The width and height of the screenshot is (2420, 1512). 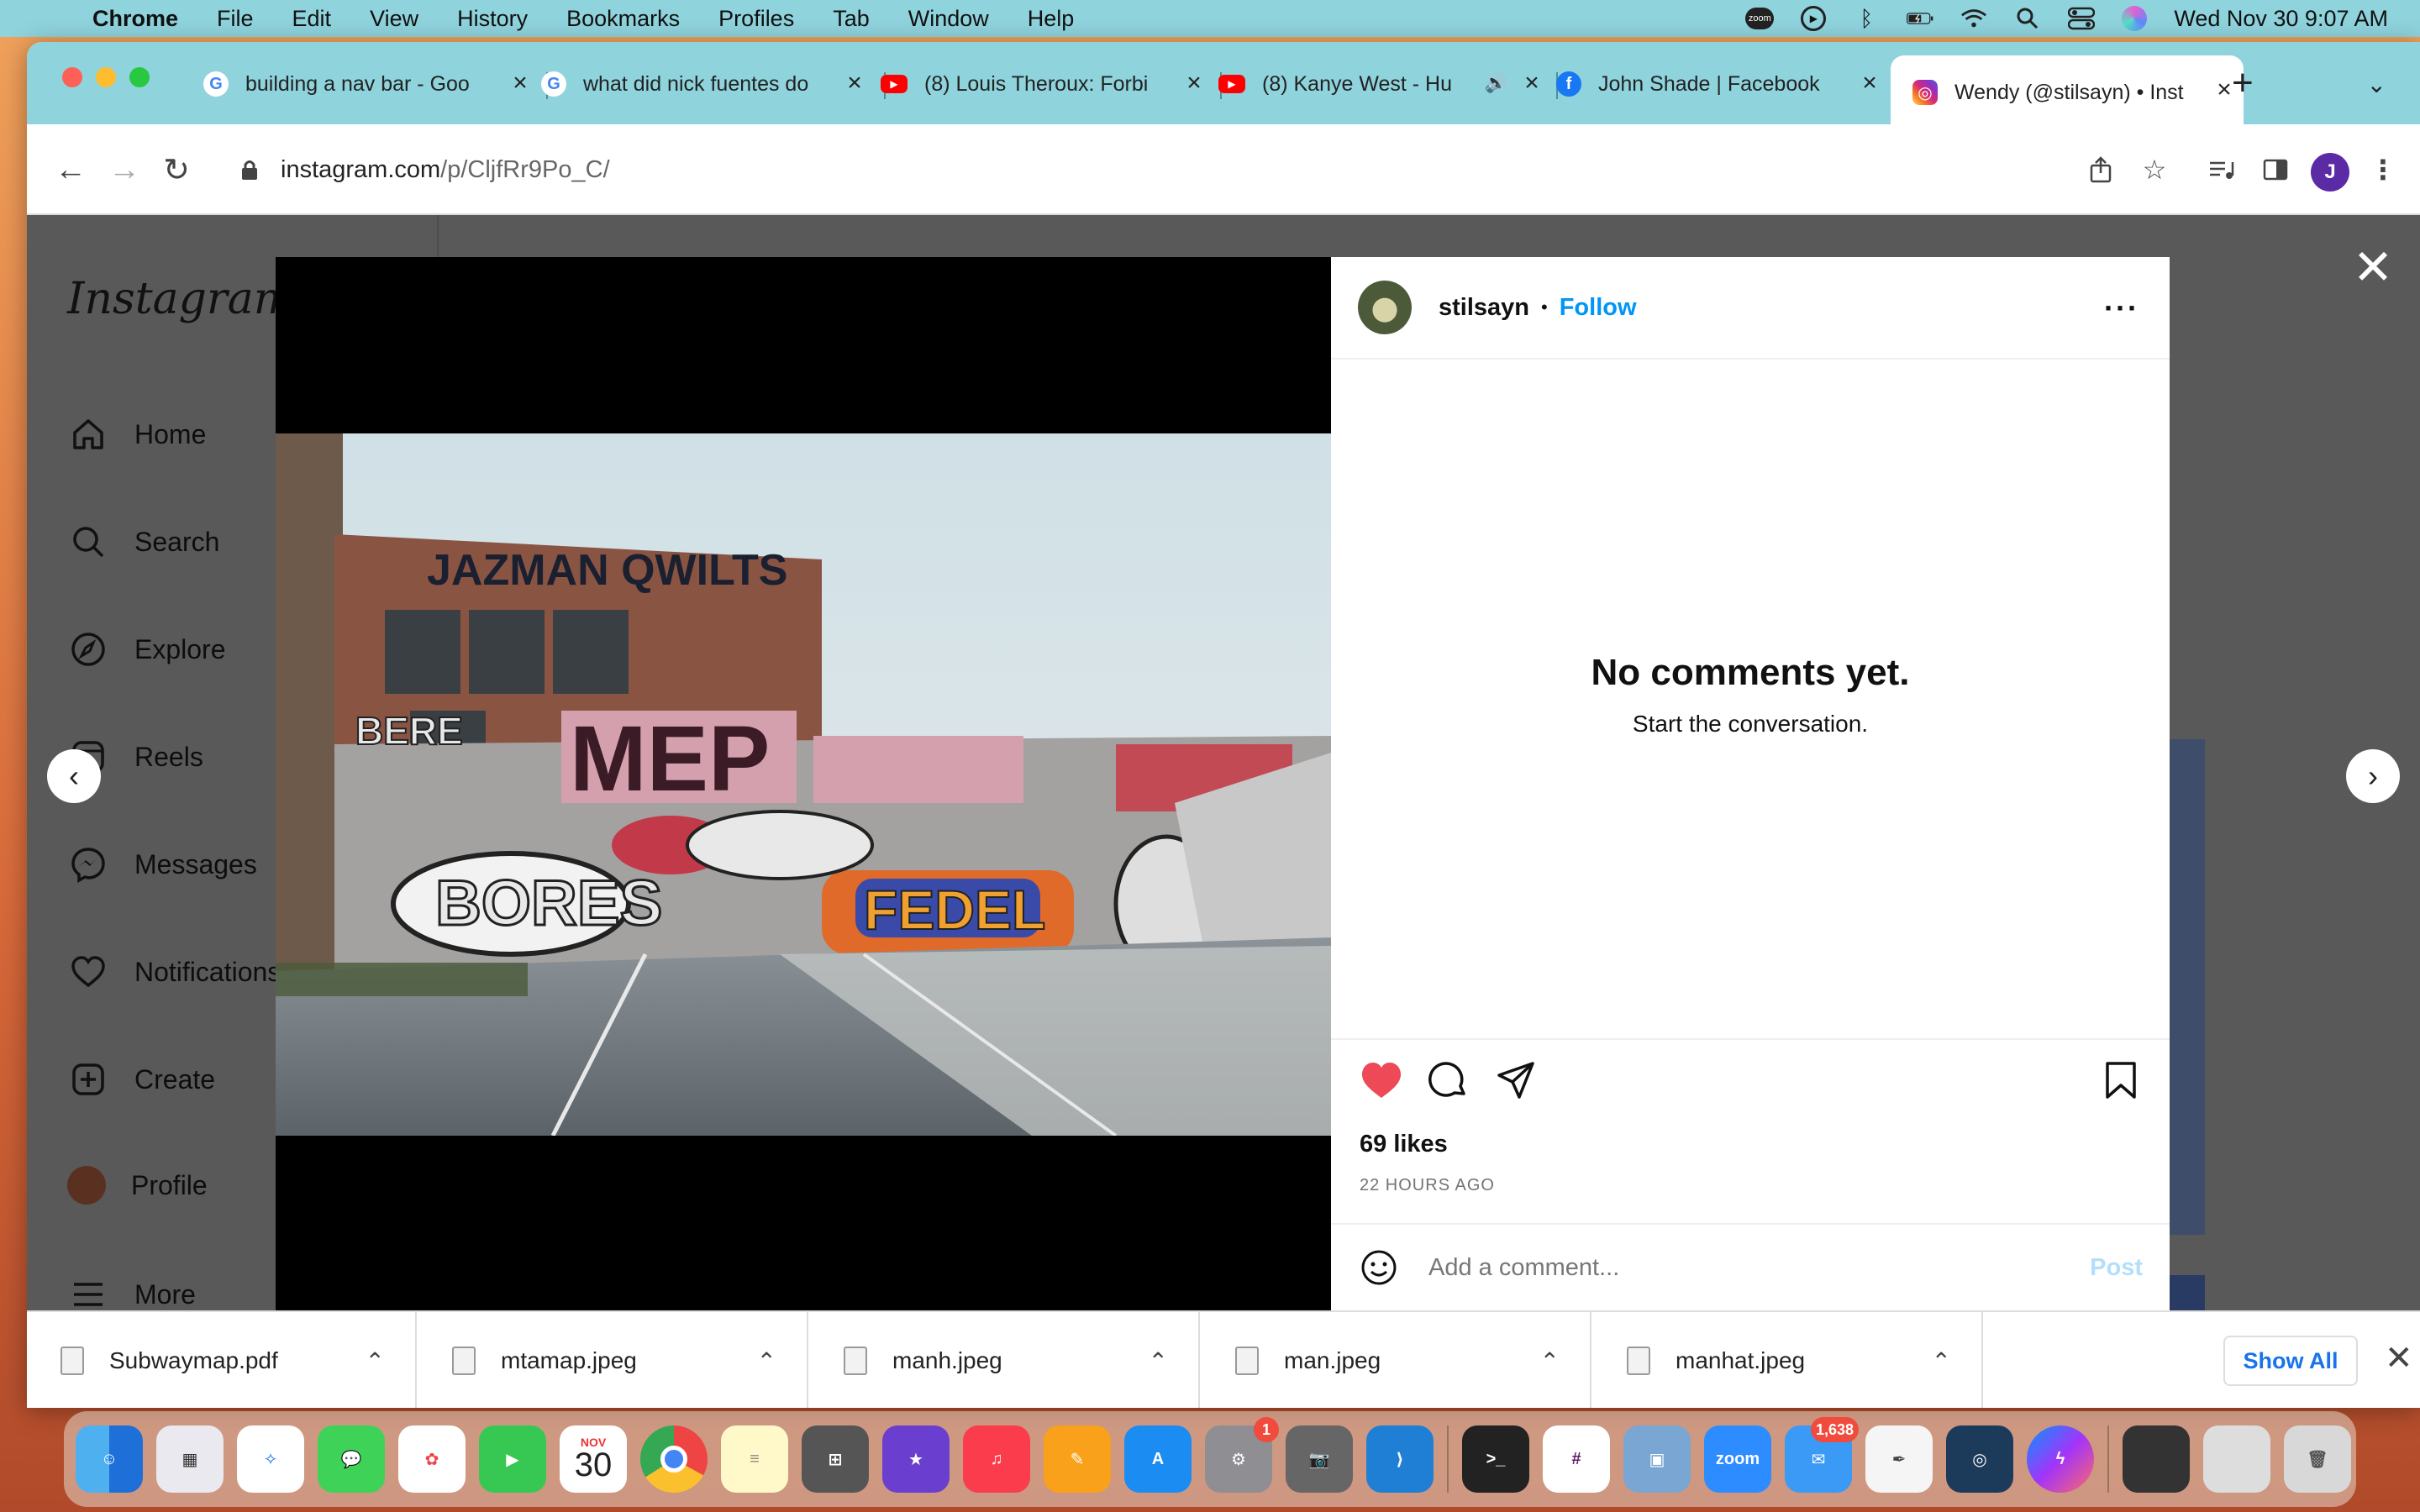 What do you see at coordinates (512, 1459) in the screenshot?
I see `facetime-icon: ▶` at bounding box center [512, 1459].